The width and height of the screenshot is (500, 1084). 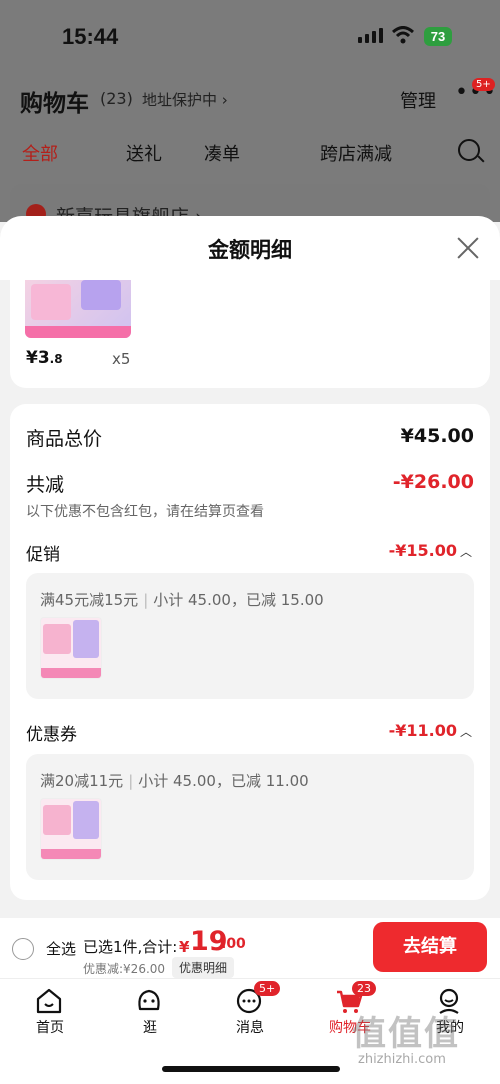 What do you see at coordinates (64, 439) in the screenshot?
I see `total-label: 商品总价` at bounding box center [64, 439].